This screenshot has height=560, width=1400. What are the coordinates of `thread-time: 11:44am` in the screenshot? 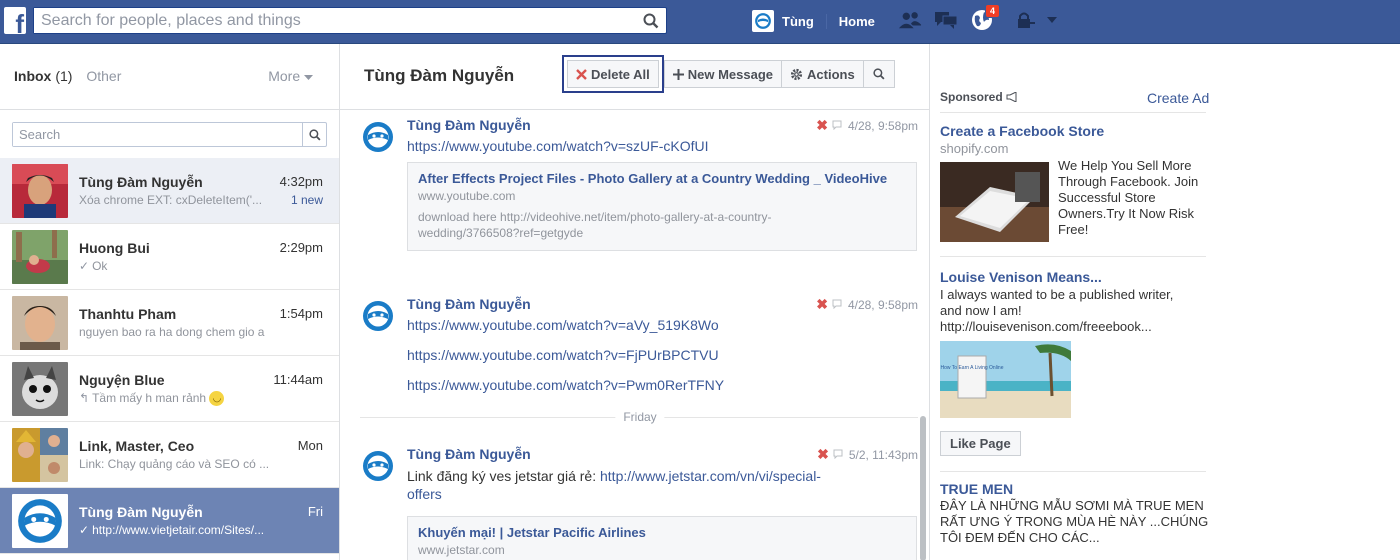 It's located at (298, 379).